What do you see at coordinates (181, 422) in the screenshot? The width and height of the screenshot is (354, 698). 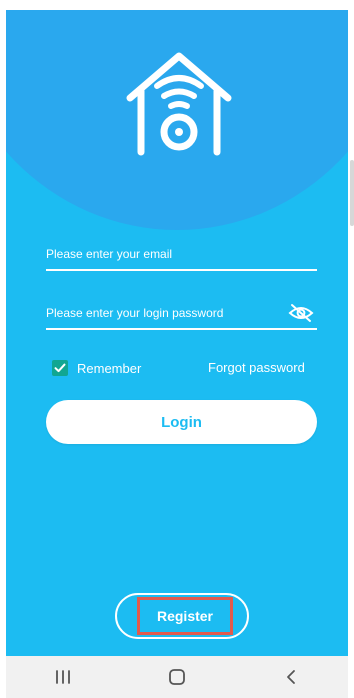 I see `login-button: Login` at bounding box center [181, 422].